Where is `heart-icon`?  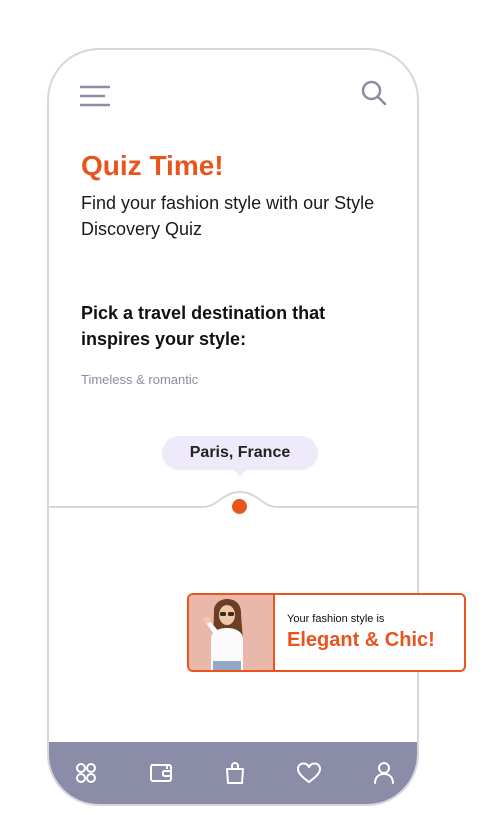
heart-icon is located at coordinates (309, 772).